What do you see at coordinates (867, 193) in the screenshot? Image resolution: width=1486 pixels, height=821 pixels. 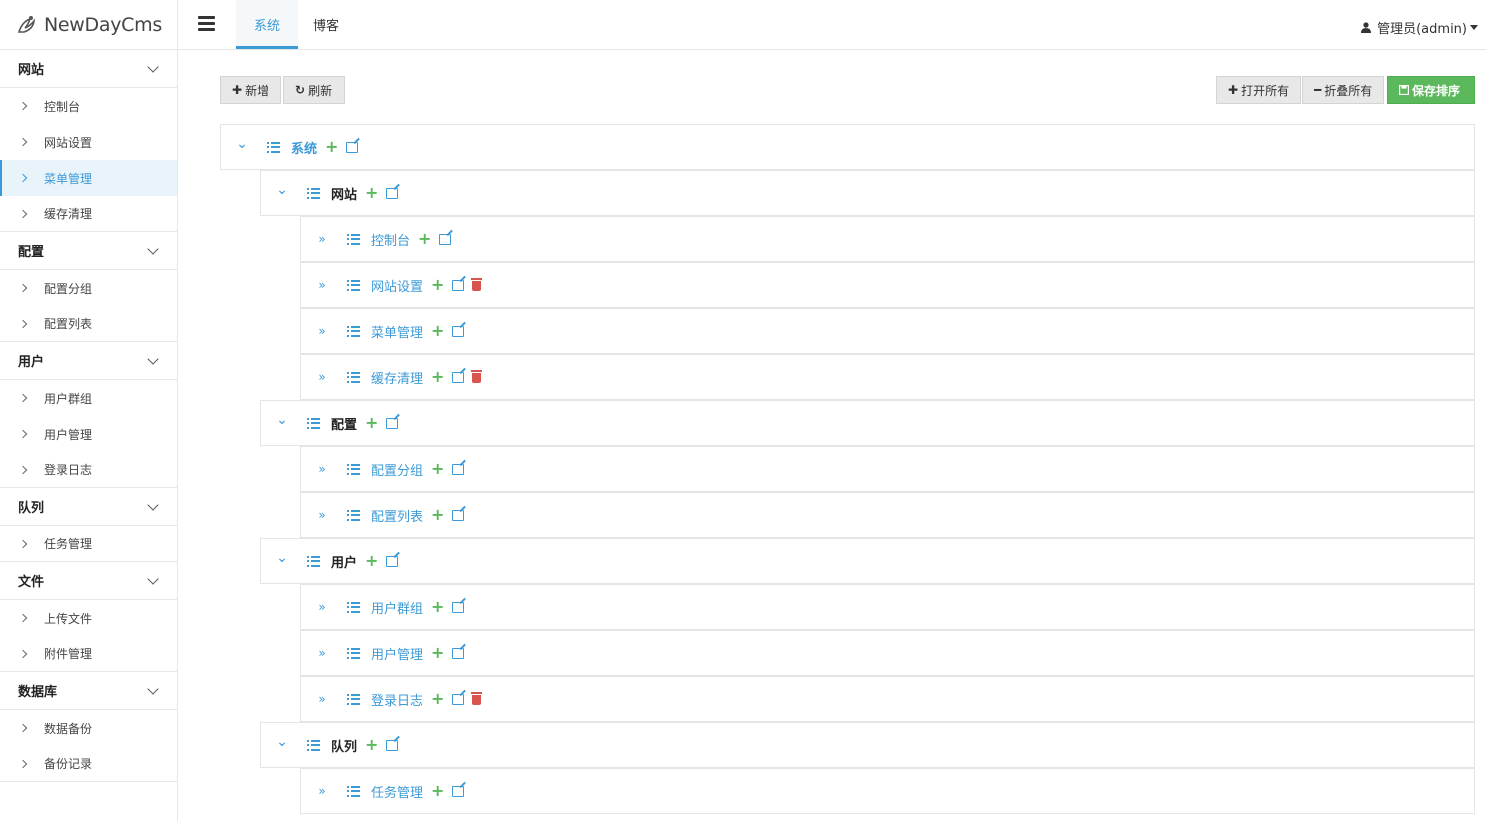 I see `tree-node: ⌄ 网站 +` at bounding box center [867, 193].